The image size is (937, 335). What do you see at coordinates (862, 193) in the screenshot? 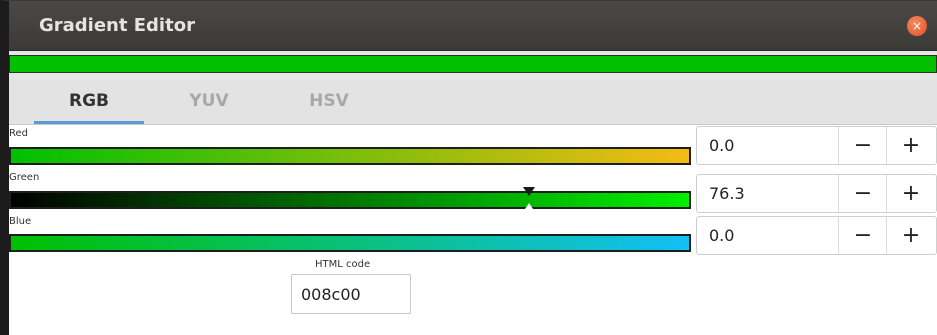
I see `green-decrement-button: −` at bounding box center [862, 193].